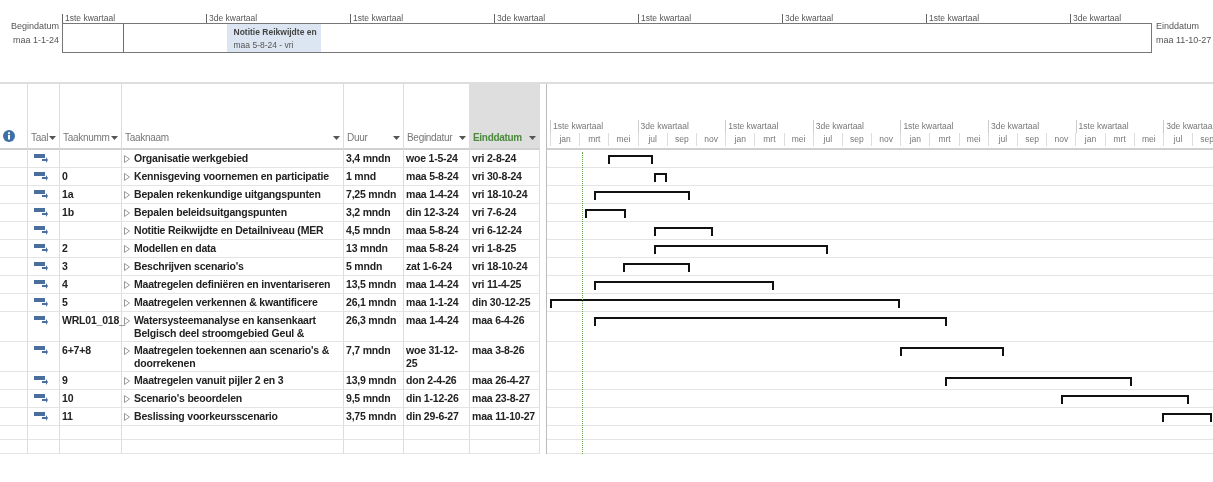 The image size is (1213, 482). What do you see at coordinates (364, 266) in the screenshot?
I see `task-duration: 5 mndn` at bounding box center [364, 266].